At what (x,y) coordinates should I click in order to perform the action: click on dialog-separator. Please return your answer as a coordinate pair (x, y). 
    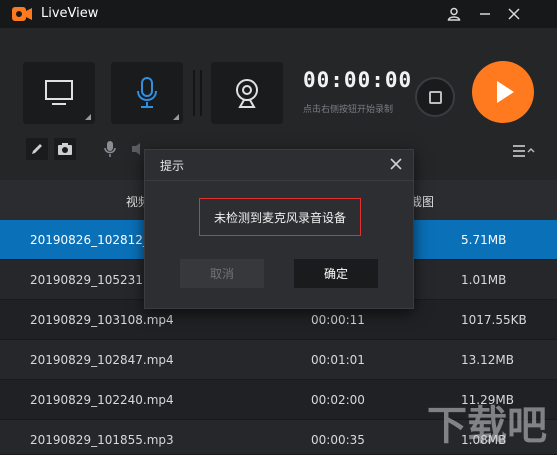
    Looking at the image, I should click on (279, 180).